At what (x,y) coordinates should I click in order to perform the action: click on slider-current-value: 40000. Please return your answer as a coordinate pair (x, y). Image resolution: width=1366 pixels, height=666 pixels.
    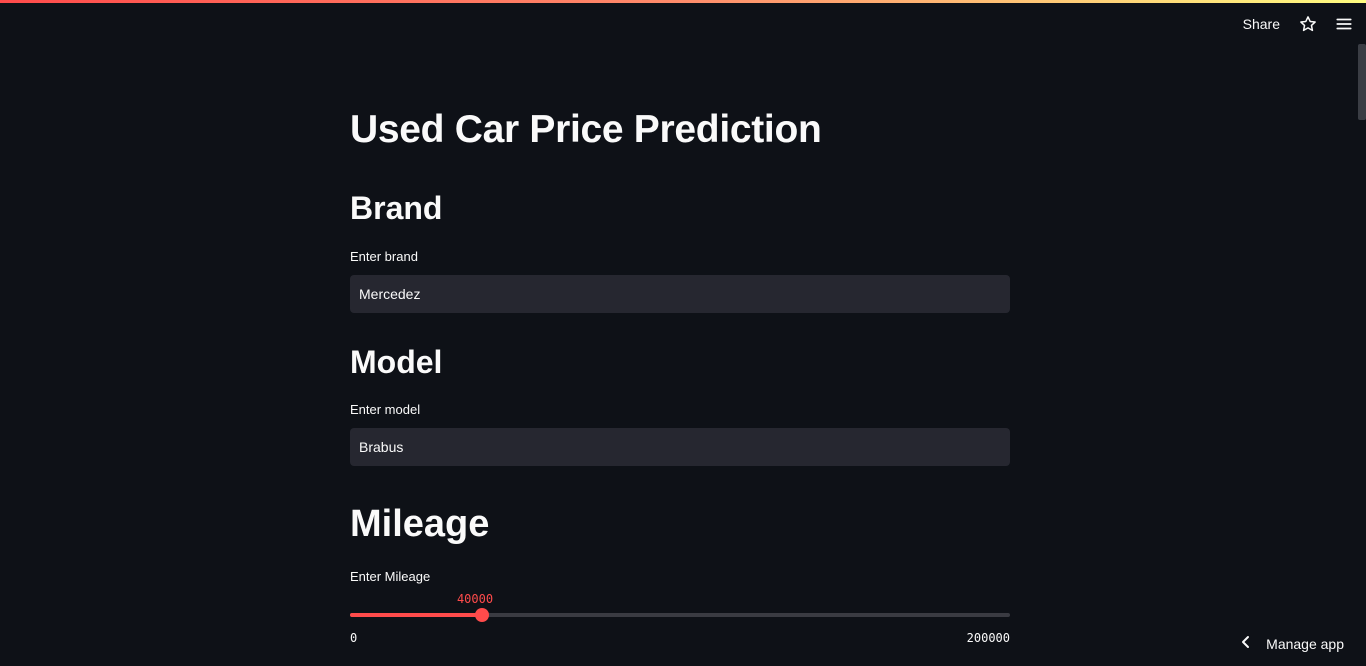
    Looking at the image, I should click on (475, 599).